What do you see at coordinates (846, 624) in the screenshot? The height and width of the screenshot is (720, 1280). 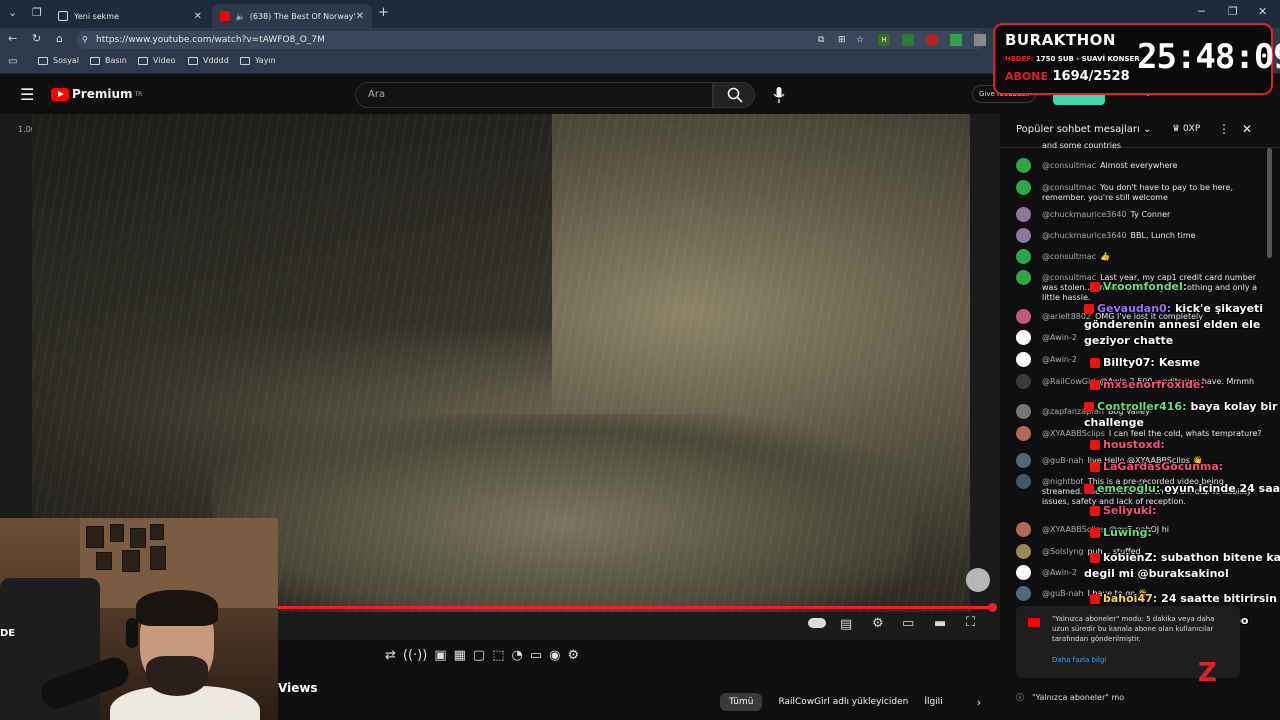 I see `subtitles-icon: ▤` at bounding box center [846, 624].